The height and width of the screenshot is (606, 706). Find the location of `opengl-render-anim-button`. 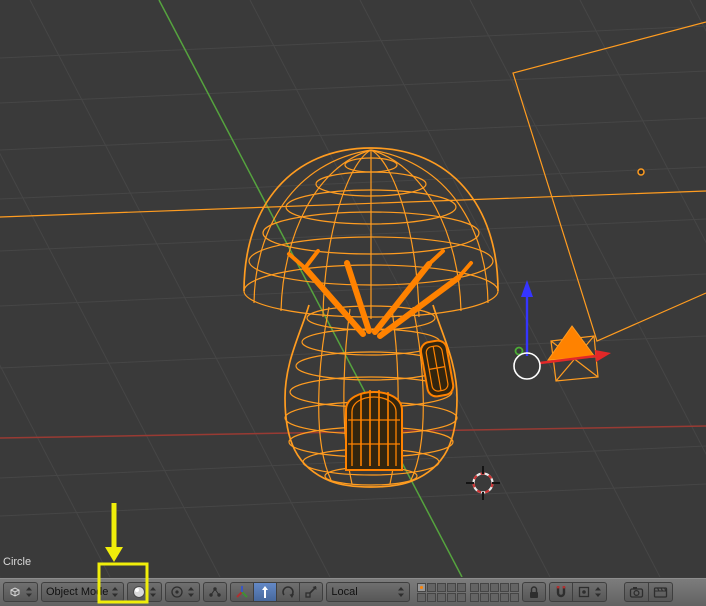

opengl-render-anim-button is located at coordinates (661, 592).